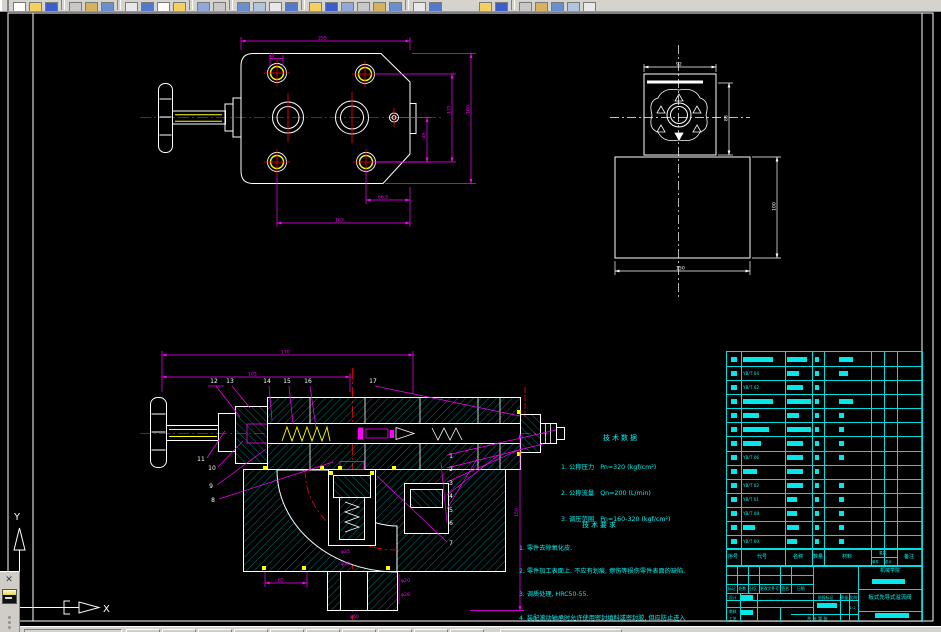 Image resolution: width=941 pixels, height=632 pixels. I want to click on match-properties-icon, so click(179, 6).